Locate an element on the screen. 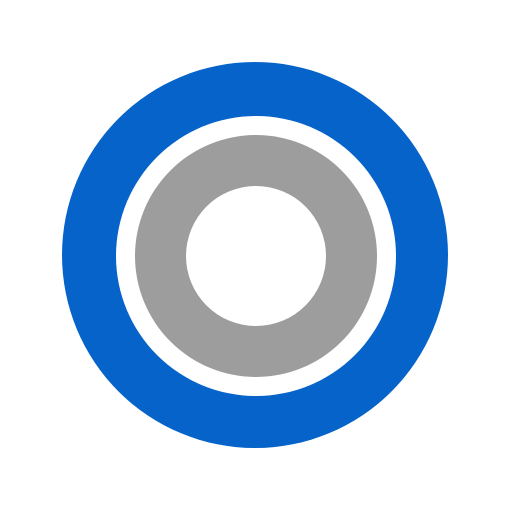 The width and height of the screenshot is (512, 512). center-white-circle is located at coordinates (256, 256).